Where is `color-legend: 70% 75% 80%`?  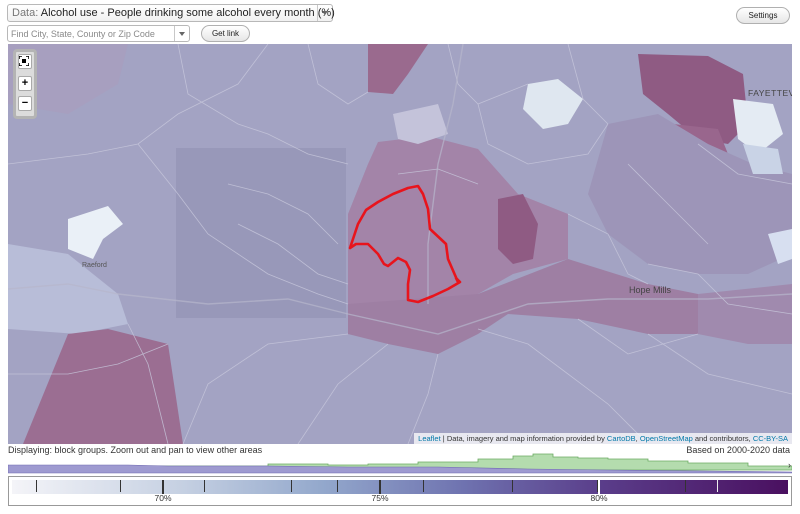
color-legend: 70% 75% 80% is located at coordinates (400, 491).